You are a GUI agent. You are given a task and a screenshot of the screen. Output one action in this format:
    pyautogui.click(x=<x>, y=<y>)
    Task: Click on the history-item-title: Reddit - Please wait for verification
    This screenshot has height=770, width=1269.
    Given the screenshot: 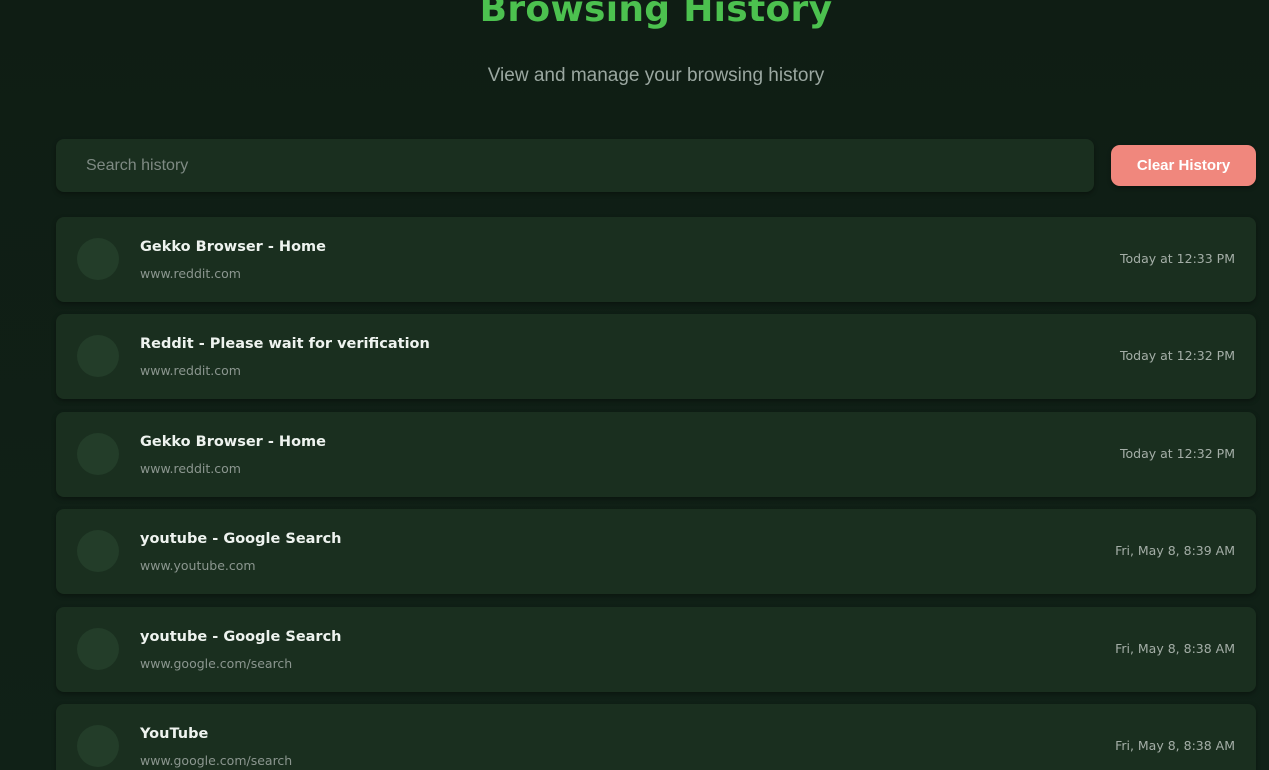 What is the action you would take?
    pyautogui.click(x=285, y=344)
    